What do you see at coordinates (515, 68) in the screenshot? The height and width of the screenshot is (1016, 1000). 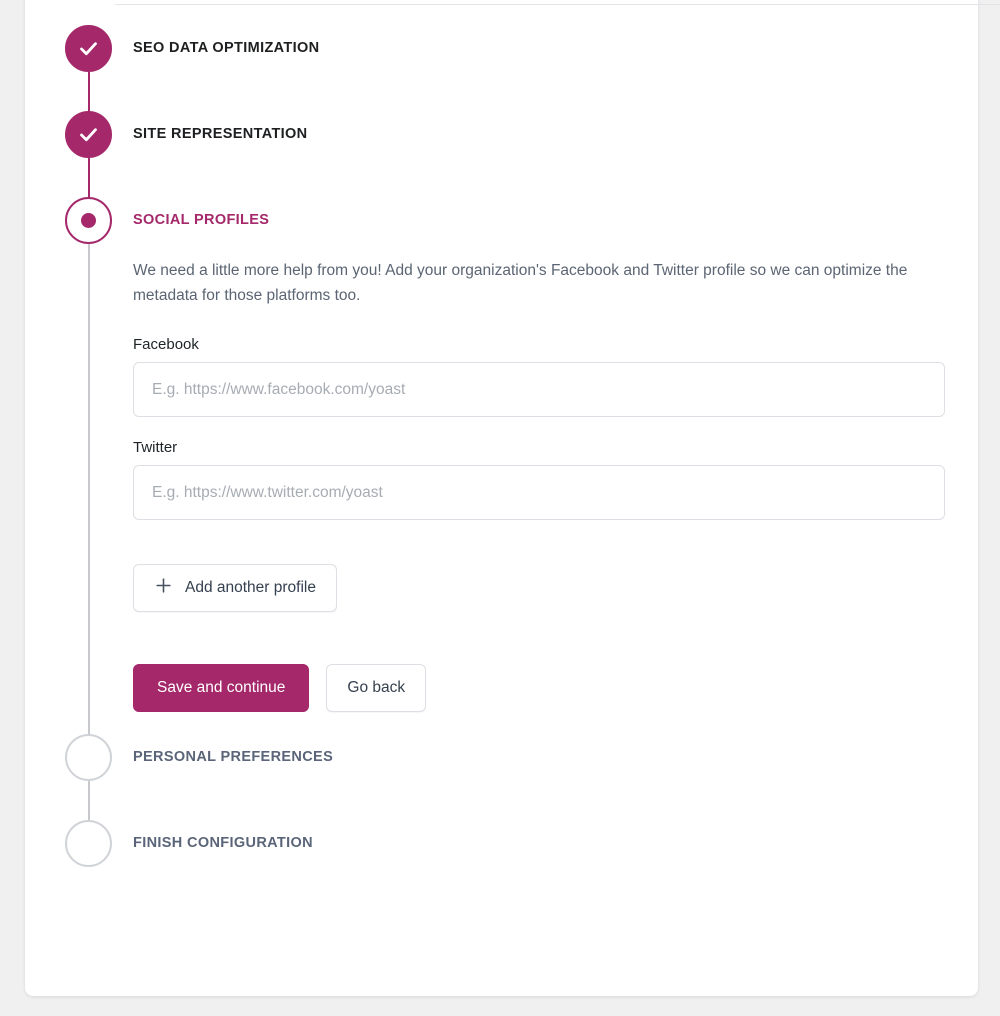 I see `step-seo-data-optimization: SEO data optimization` at bounding box center [515, 68].